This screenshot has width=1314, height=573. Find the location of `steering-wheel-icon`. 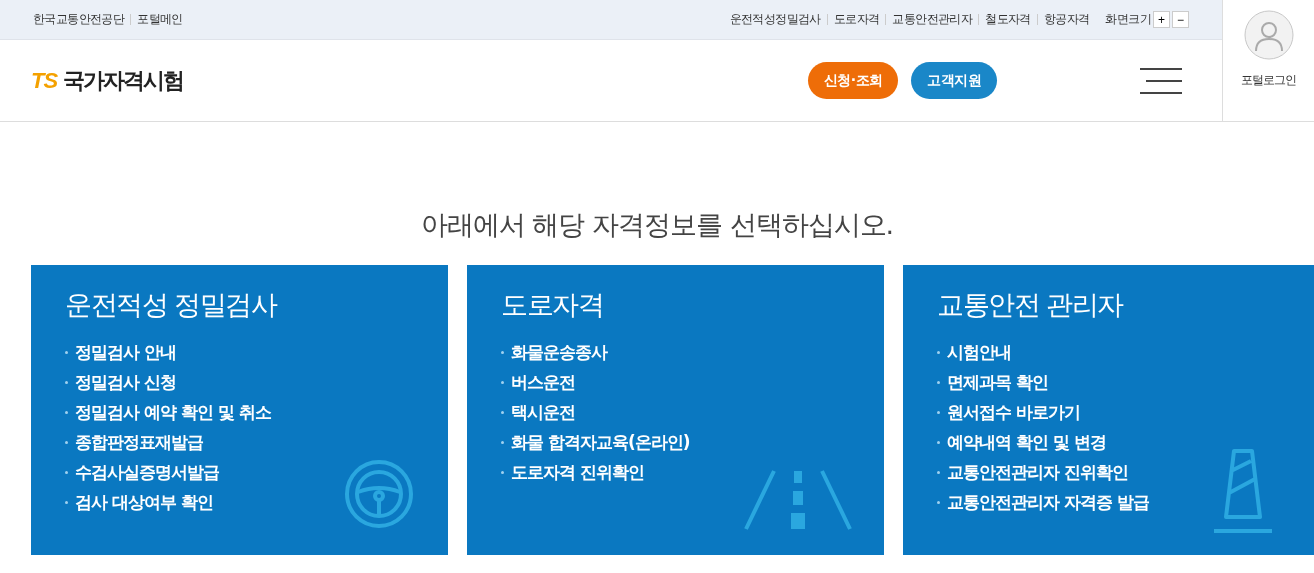

steering-wheel-icon is located at coordinates (379, 494).